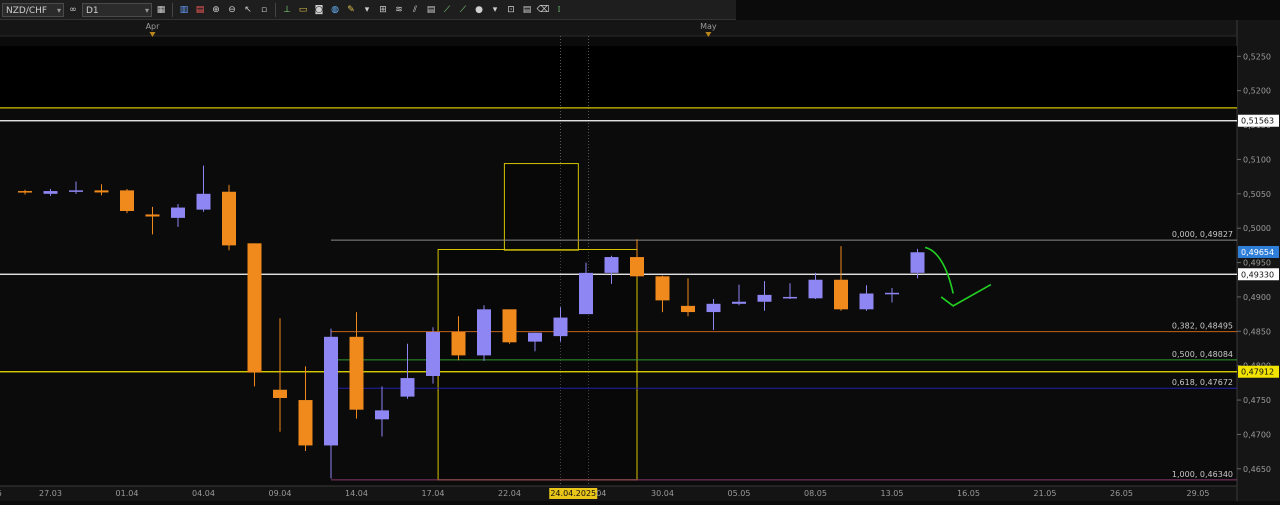 The width and height of the screenshot is (1280, 505). What do you see at coordinates (1257, 372) in the screenshot?
I see `price-level-label: 0,47912` at bounding box center [1257, 372].